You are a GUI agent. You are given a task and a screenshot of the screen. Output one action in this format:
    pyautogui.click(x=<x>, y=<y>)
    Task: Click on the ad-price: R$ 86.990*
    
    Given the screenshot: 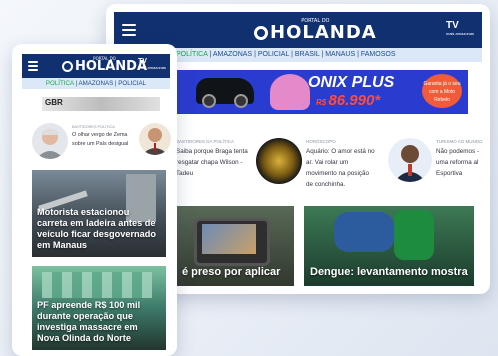 What is the action you would take?
    pyautogui.click(x=348, y=100)
    